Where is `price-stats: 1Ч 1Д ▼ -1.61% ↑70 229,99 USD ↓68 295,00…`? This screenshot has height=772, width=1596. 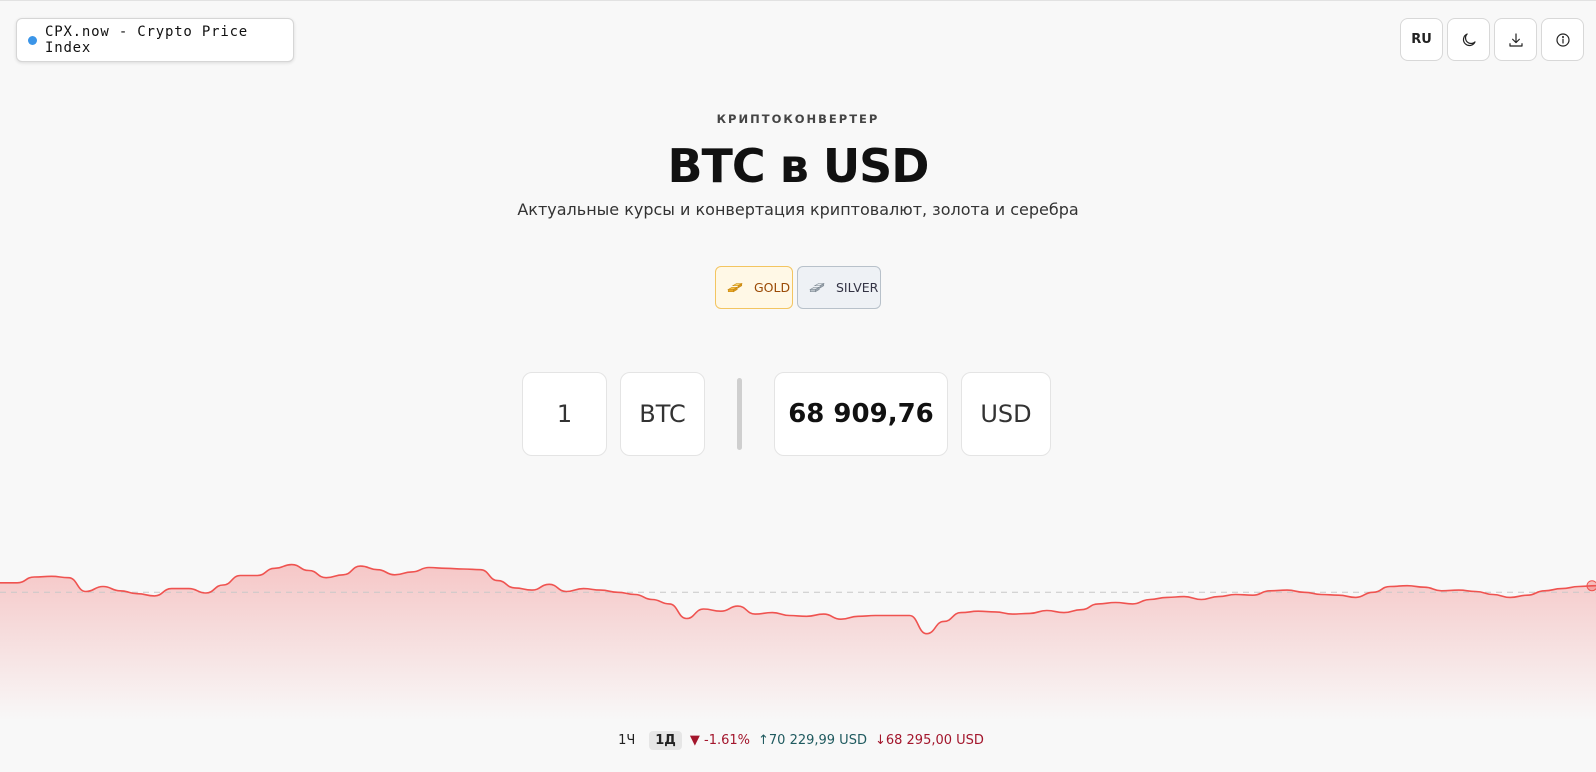 price-stats: 1Ч 1Д ▼ -1.61% ↑70 229,99 USD ↓68 295,00… is located at coordinates (798, 740).